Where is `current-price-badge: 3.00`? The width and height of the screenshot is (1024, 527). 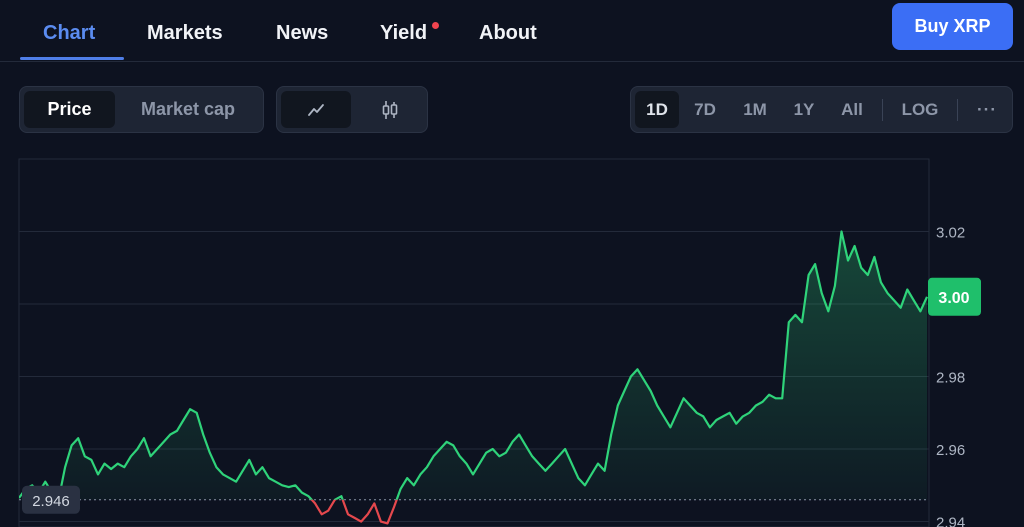
current-price-badge: 3.00 is located at coordinates (954, 296).